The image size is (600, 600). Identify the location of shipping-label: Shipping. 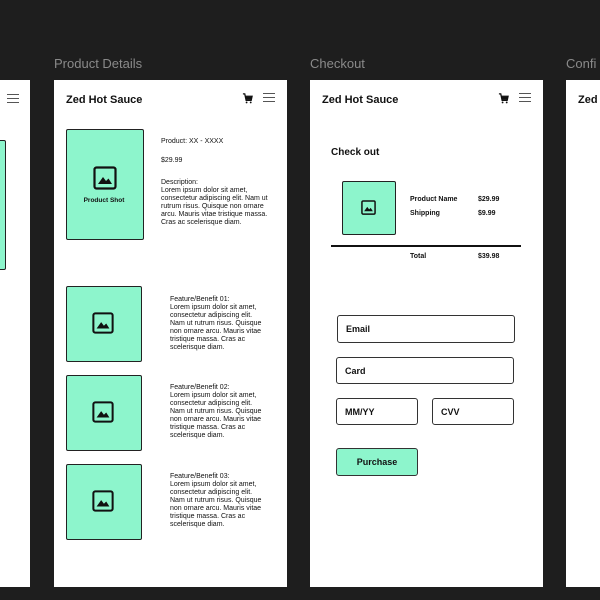
(425, 213).